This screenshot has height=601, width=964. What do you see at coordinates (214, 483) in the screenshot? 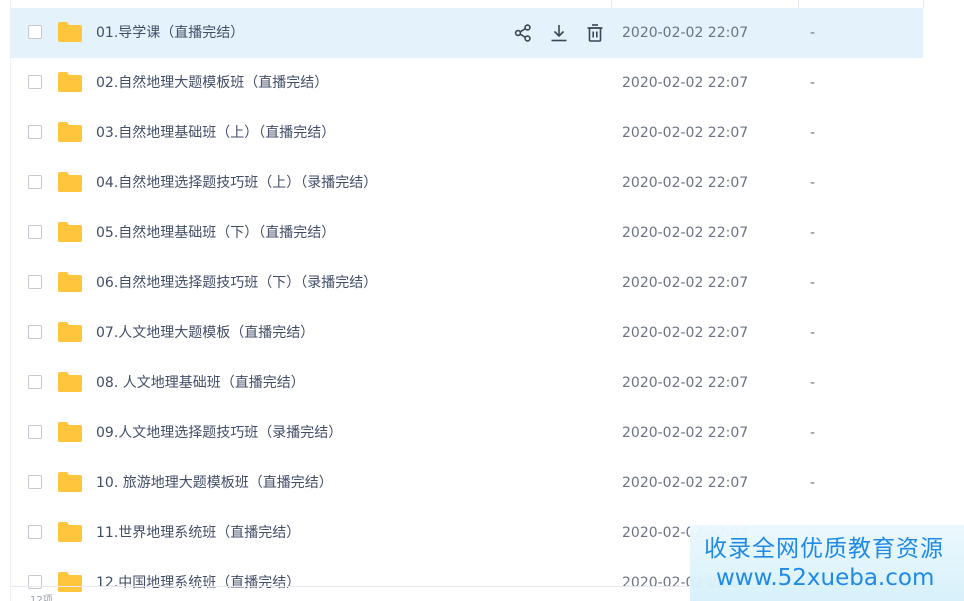
I see `file-name-link: 10. 旅游地理大题模板班（直播完结）` at bounding box center [214, 483].